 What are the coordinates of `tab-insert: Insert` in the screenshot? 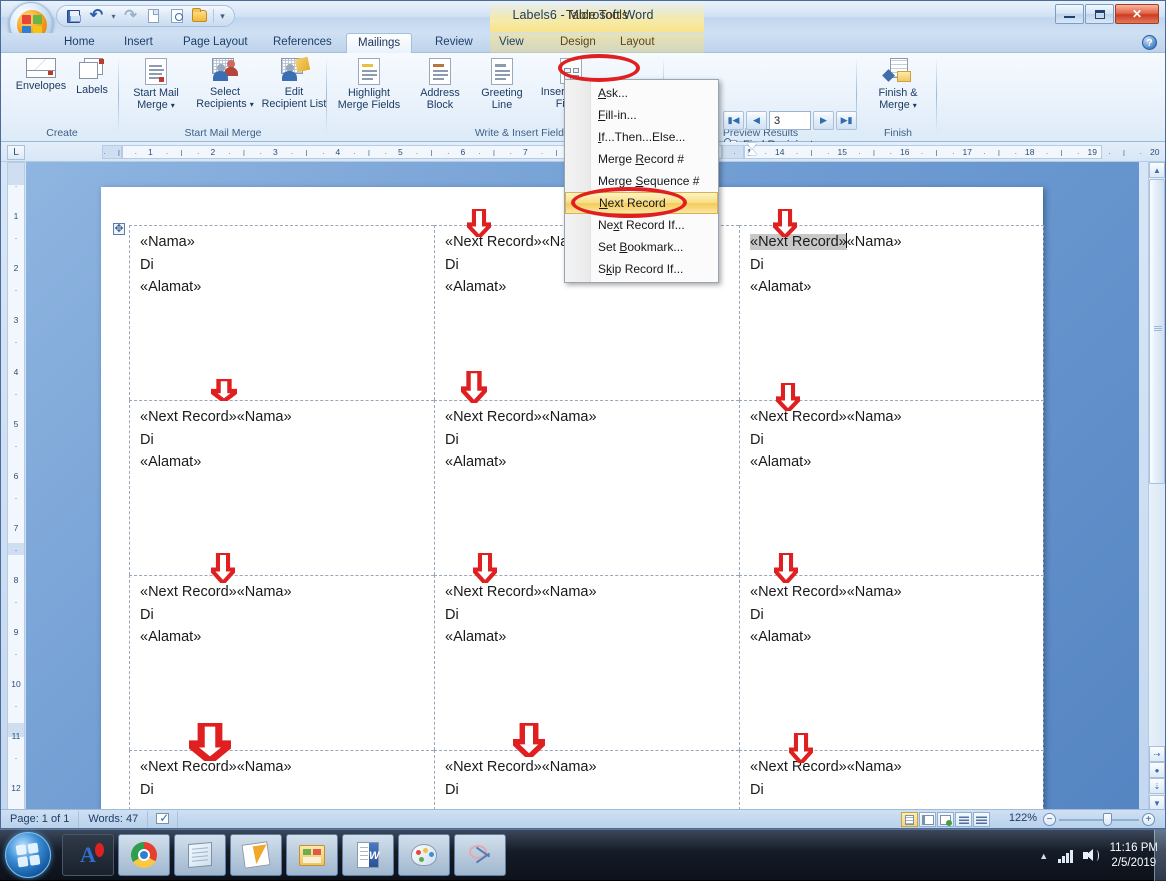 It's located at (138, 43).